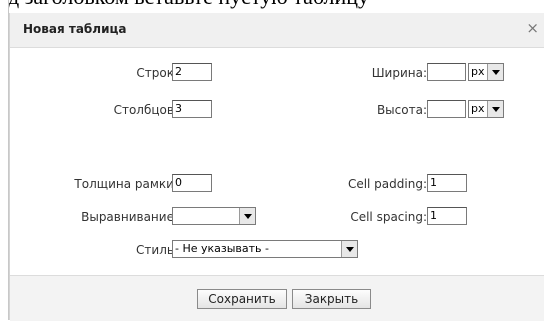 The image size is (544, 321). I want to click on border-input: 0, so click(192, 183).